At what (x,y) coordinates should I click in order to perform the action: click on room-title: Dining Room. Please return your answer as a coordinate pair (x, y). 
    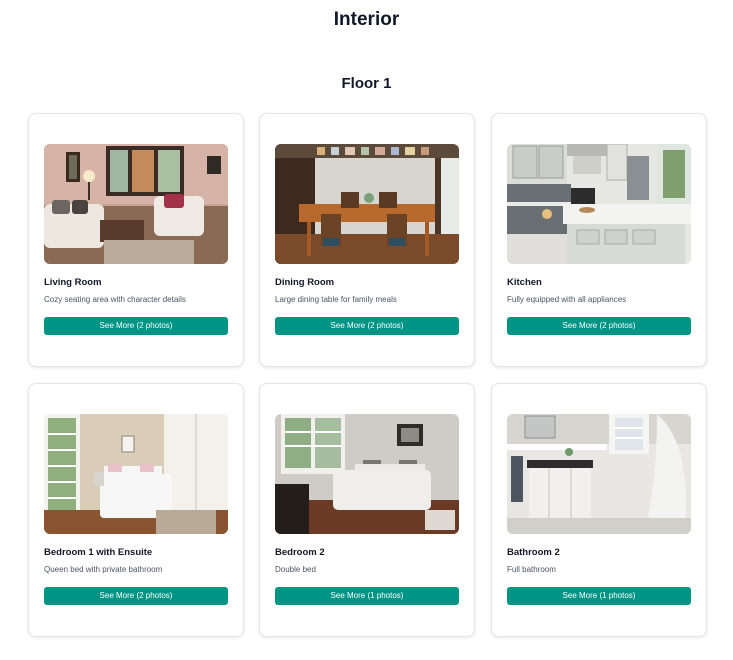
    Looking at the image, I should click on (305, 282).